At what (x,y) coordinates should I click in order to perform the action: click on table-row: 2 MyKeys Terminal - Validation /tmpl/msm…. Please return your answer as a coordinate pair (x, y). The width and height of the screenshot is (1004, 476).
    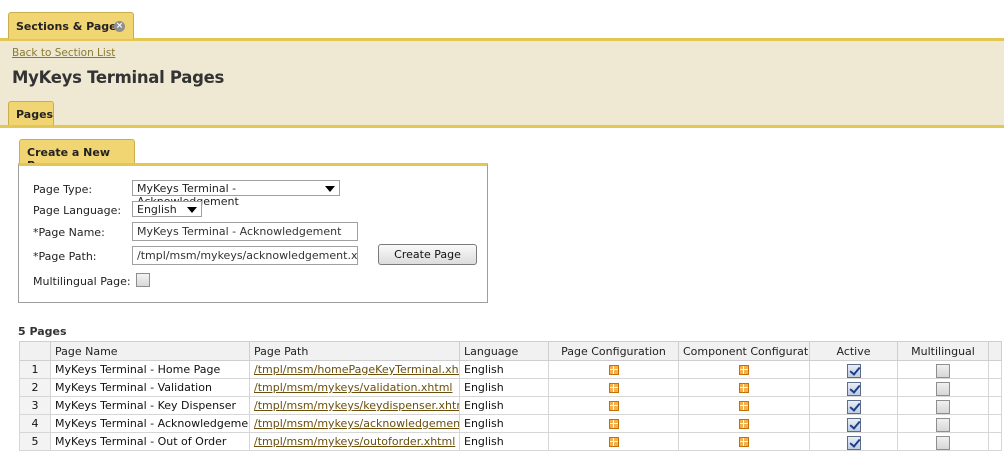
    Looking at the image, I should click on (510, 387).